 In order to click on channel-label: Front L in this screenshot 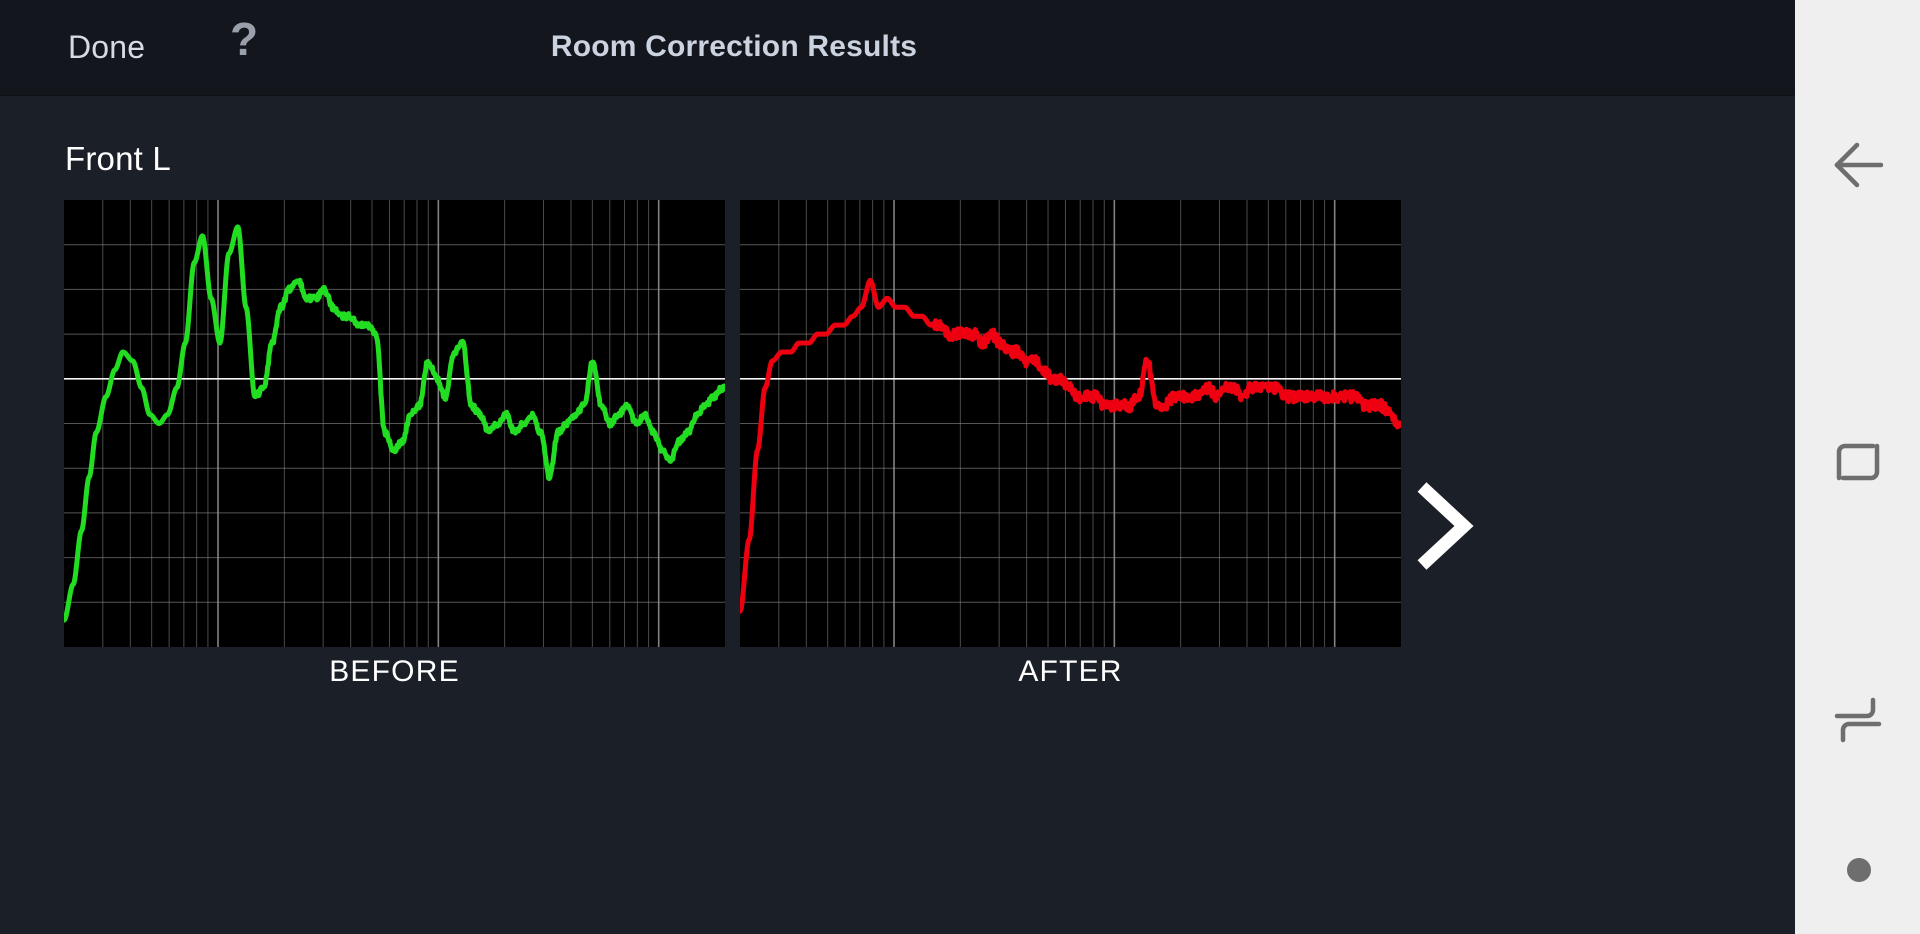, I will do `click(118, 158)`.